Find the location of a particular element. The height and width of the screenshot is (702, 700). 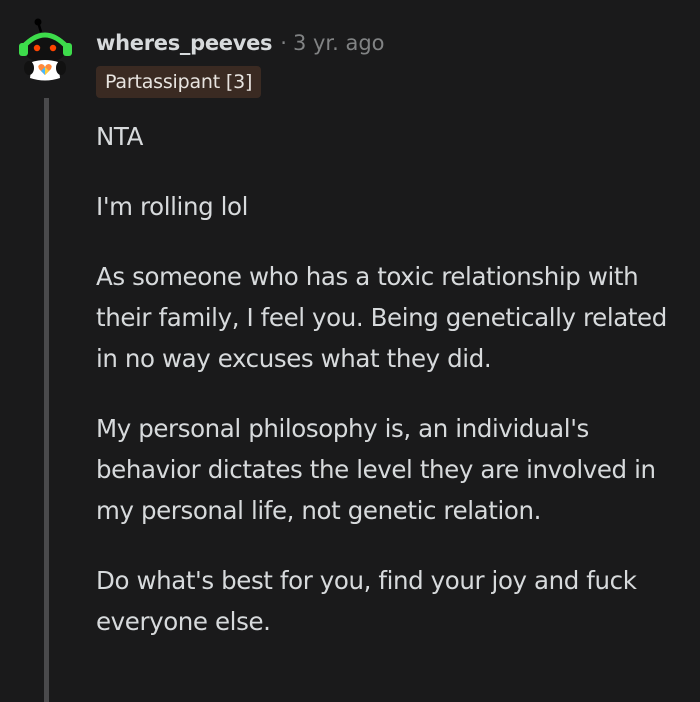

comment-paragraph: NTA is located at coordinates (119, 136).